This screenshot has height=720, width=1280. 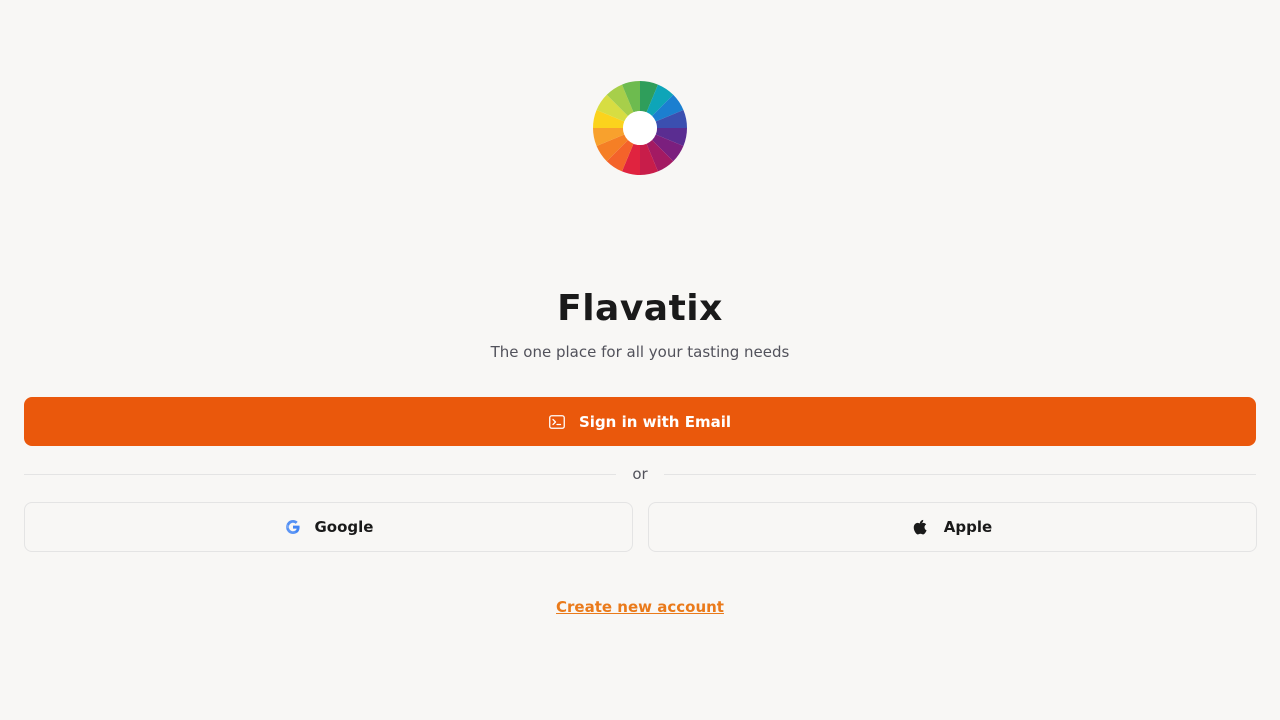 What do you see at coordinates (344, 527) in the screenshot?
I see `google-label: Google` at bounding box center [344, 527].